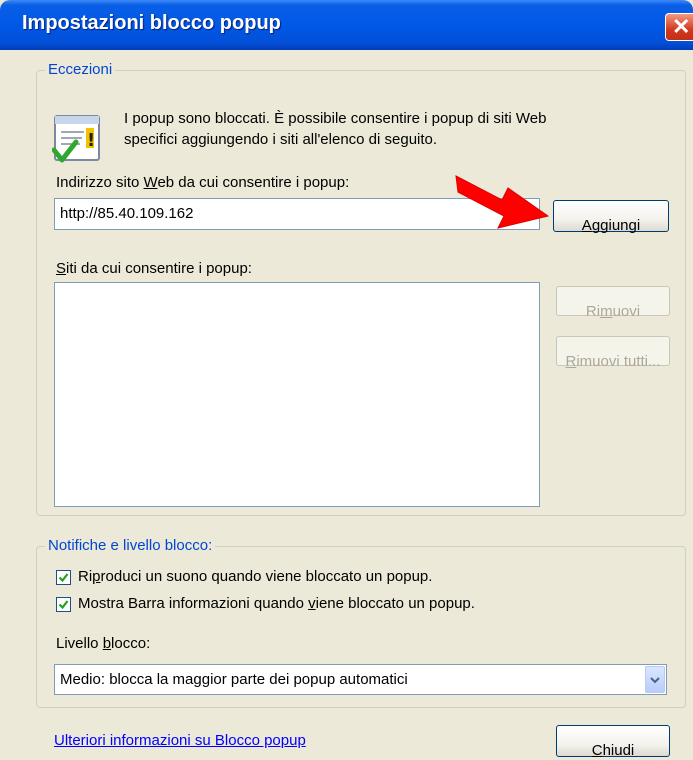 The height and width of the screenshot is (760, 693). Describe the element at coordinates (80, 69) in the screenshot. I see `exceptions-legend: Eccezioni` at that location.